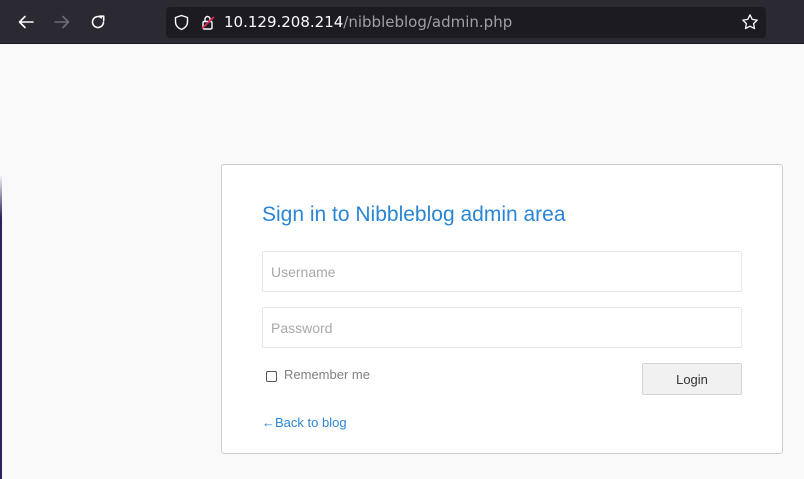 The width and height of the screenshot is (804, 479). I want to click on forward-arrow-icon, so click(62, 22).